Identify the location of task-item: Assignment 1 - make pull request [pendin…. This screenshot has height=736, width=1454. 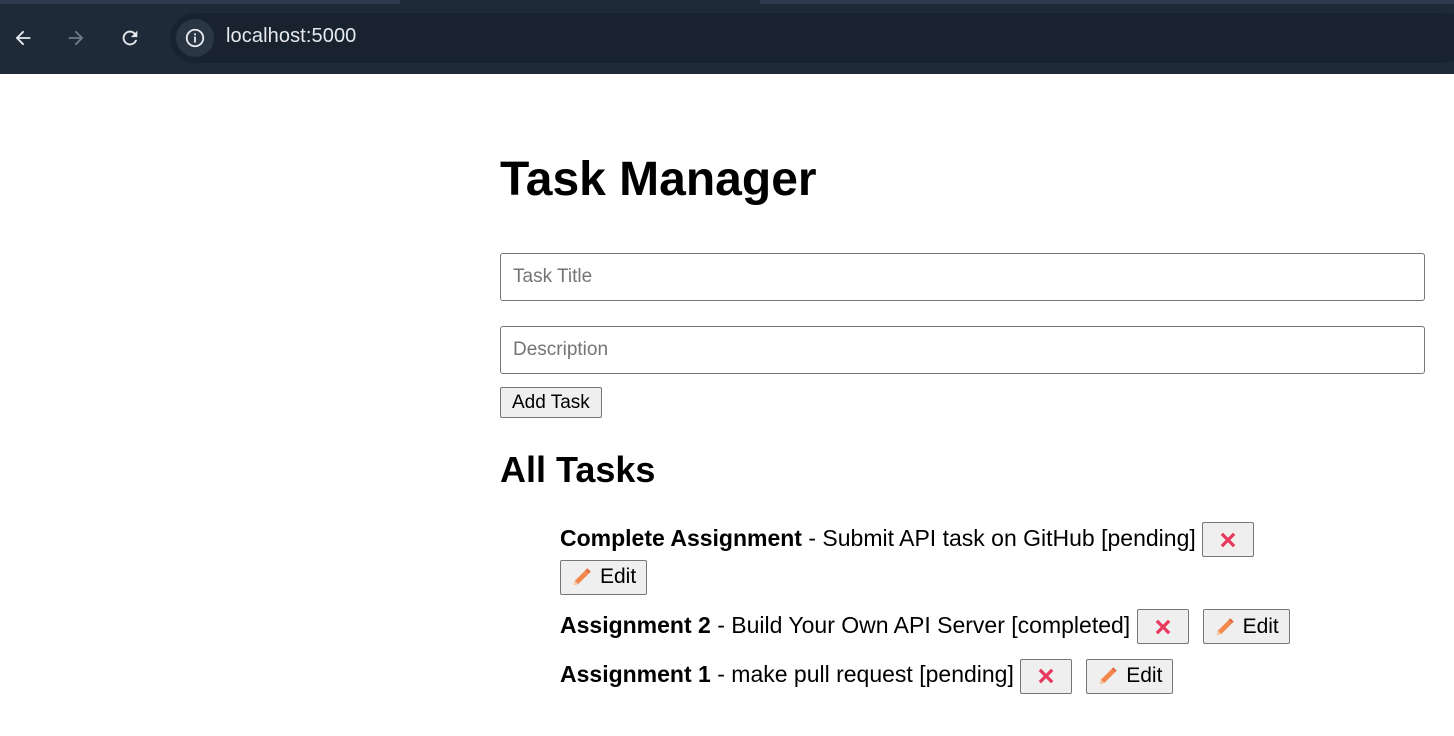
(960, 675).